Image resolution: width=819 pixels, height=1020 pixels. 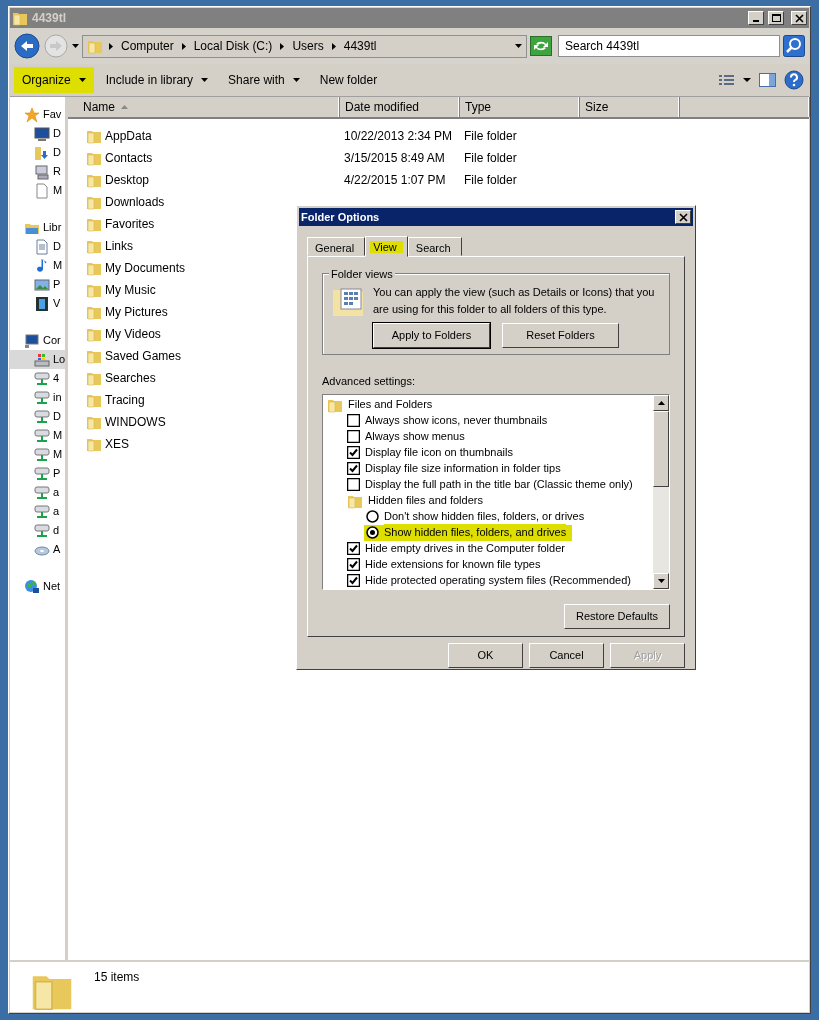 I want to click on breadcrumb: Users, so click(x=308, y=46).